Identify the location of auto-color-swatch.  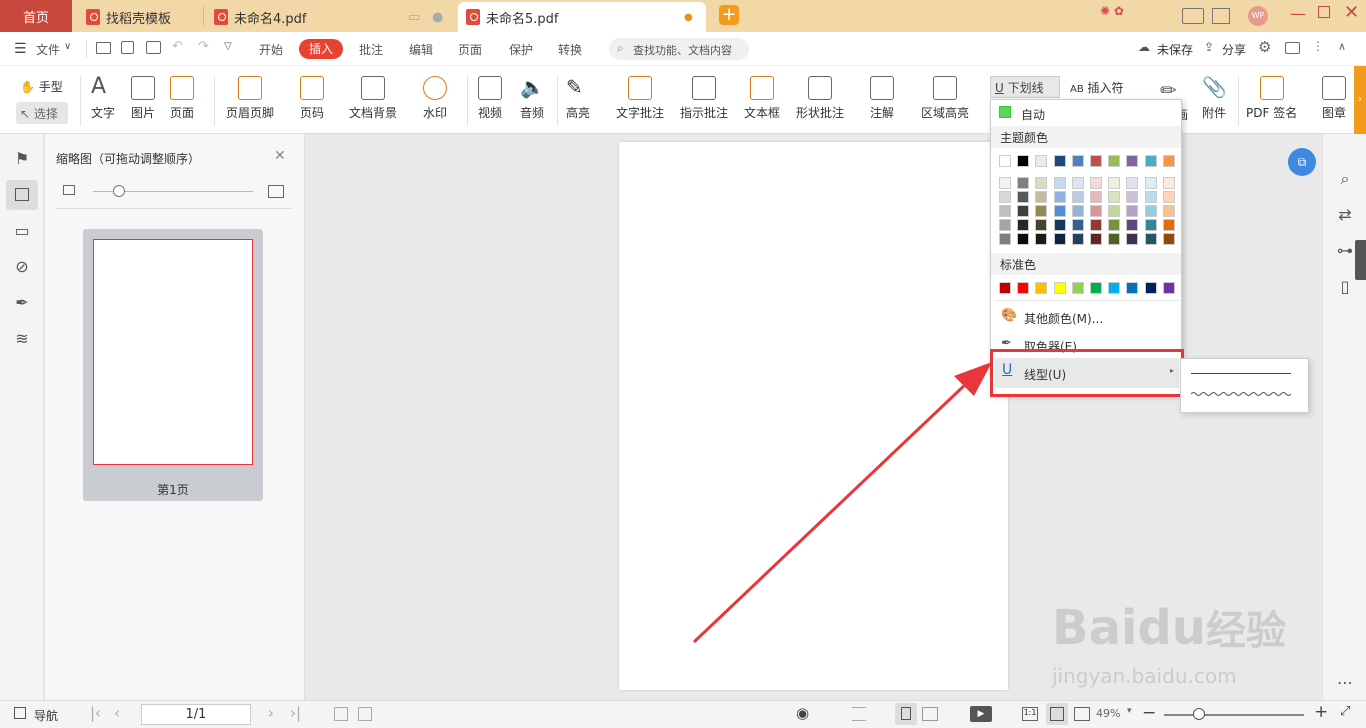
(1005, 112).